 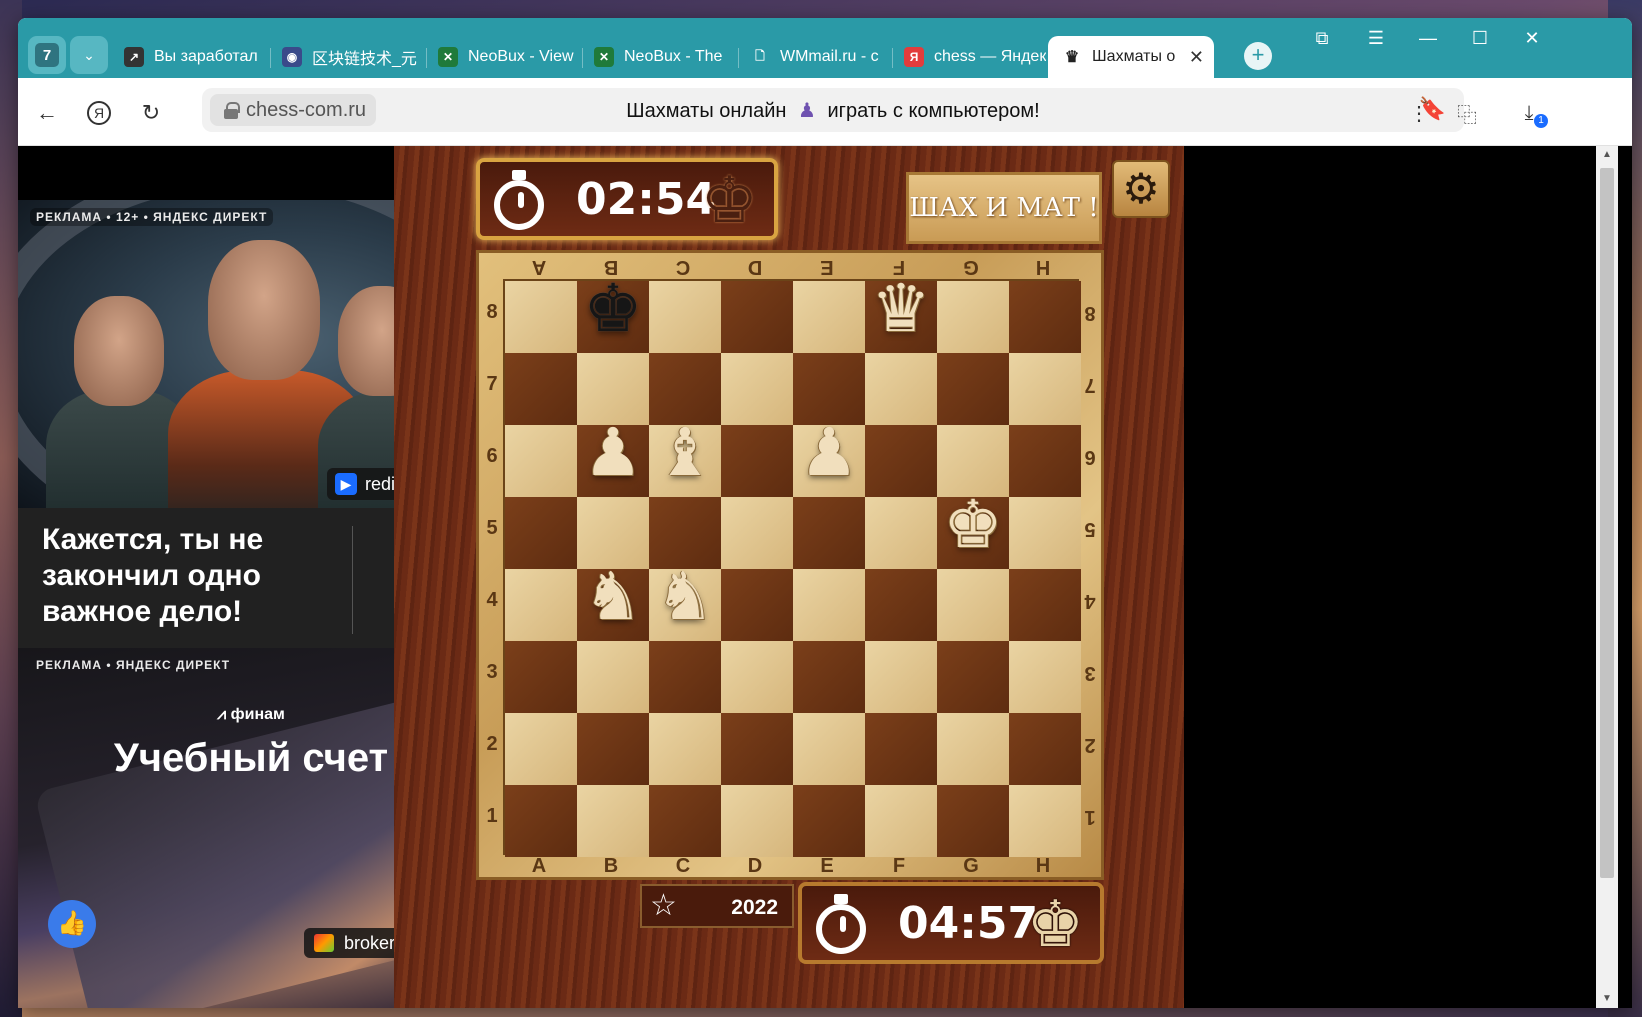 What do you see at coordinates (47, 113) in the screenshot?
I see `back-arrow-icon: ←` at bounding box center [47, 113].